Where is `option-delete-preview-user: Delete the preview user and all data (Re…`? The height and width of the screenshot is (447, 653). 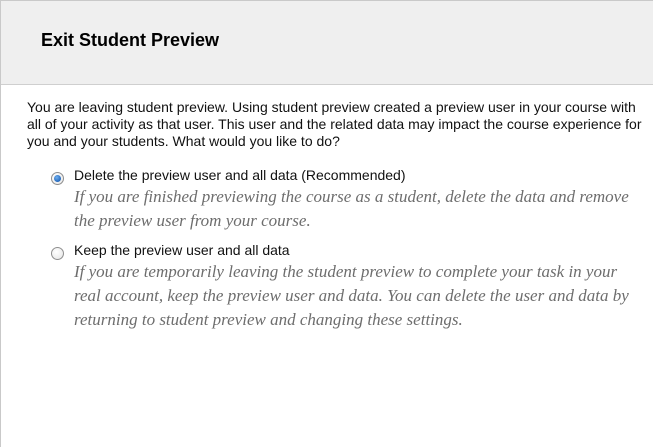 option-delete-preview-user: Delete the preview user and all data (Re… is located at coordinates (335, 199).